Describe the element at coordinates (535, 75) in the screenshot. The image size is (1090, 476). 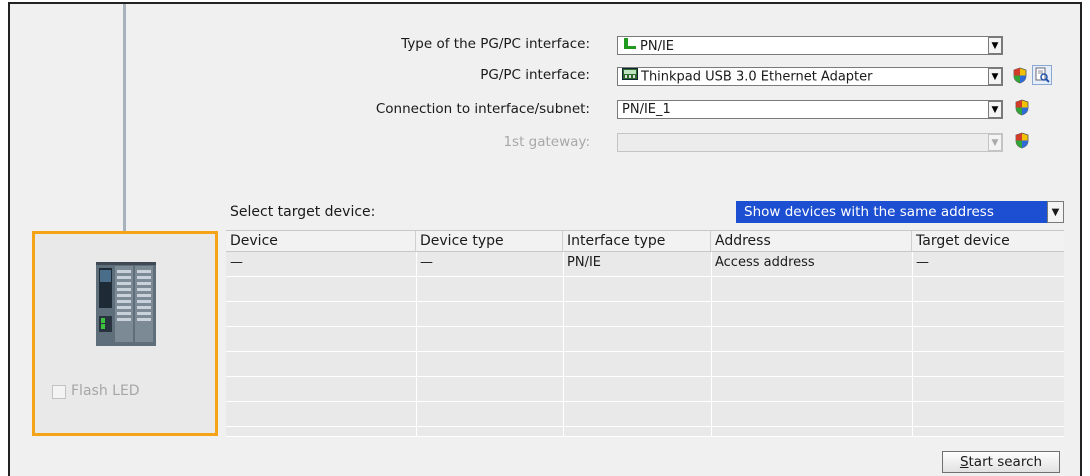
I see `pgpc-interface-label: PG/PC interface:` at that location.